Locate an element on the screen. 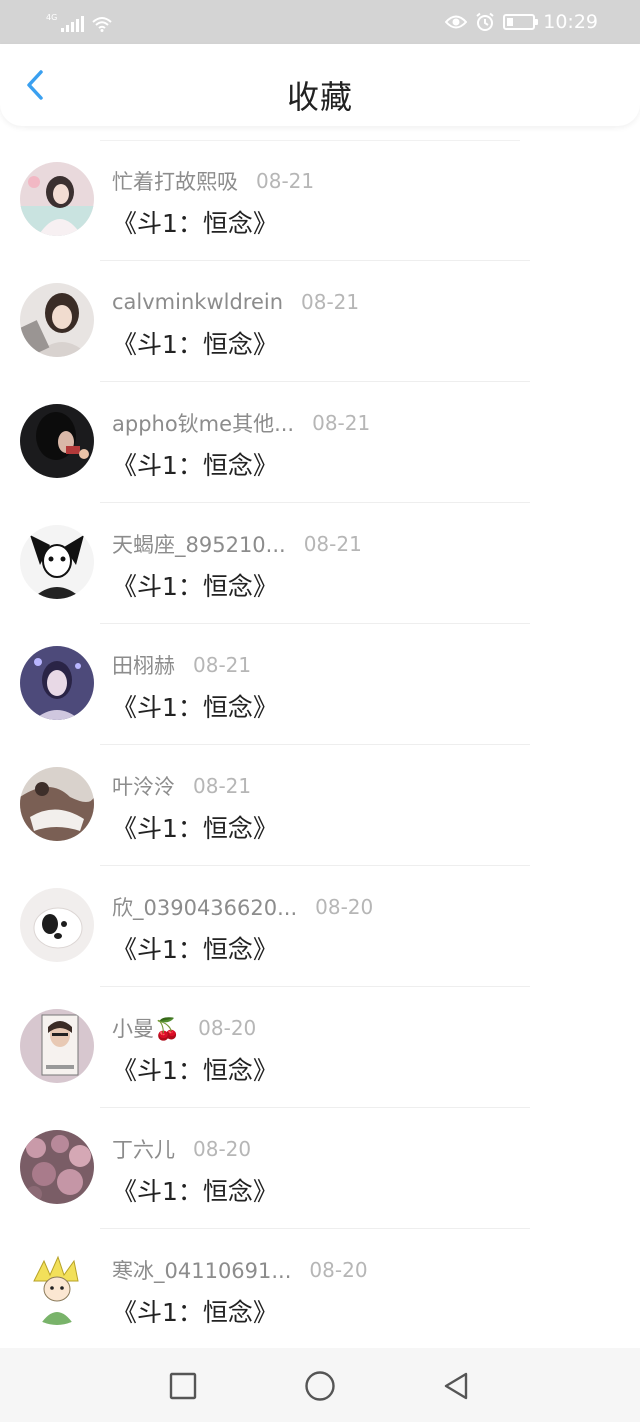 The width and height of the screenshot is (640, 1422). recent-apps-button is located at coordinates (183, 1386).